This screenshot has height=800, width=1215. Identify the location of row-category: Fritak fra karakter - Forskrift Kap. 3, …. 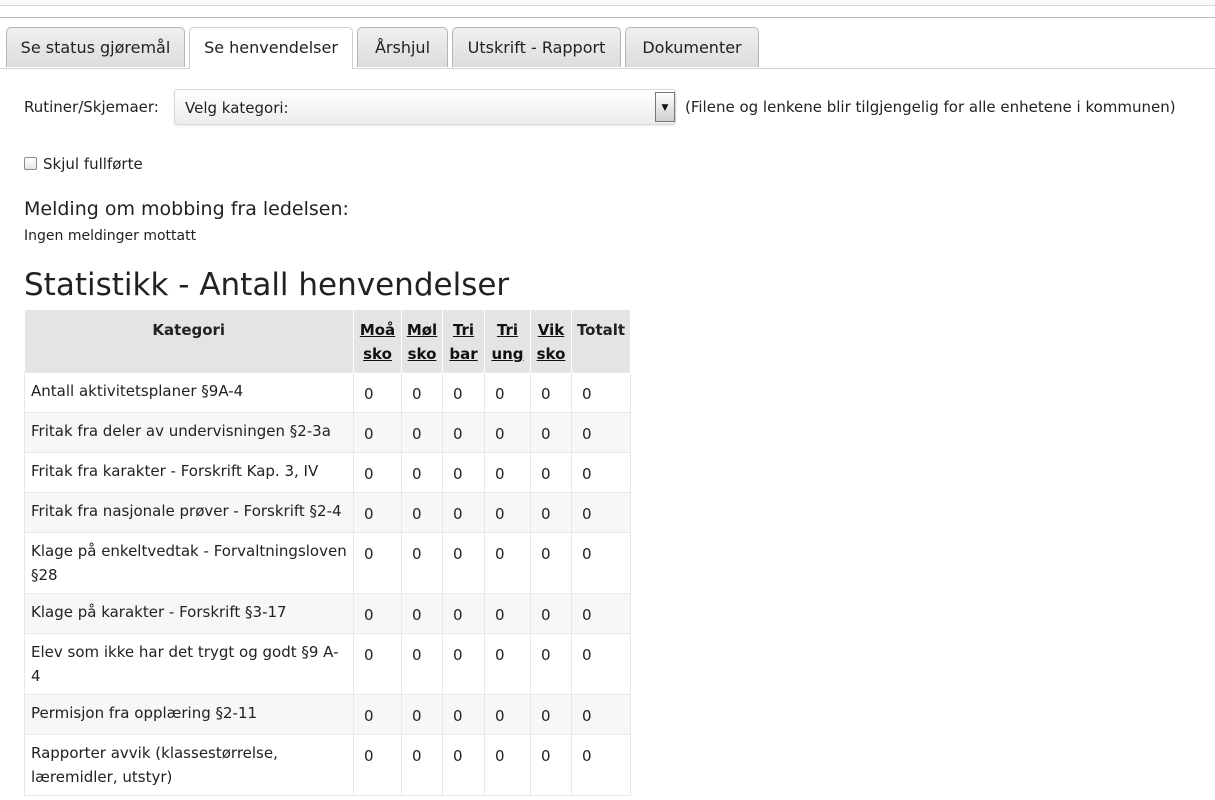
(189, 472).